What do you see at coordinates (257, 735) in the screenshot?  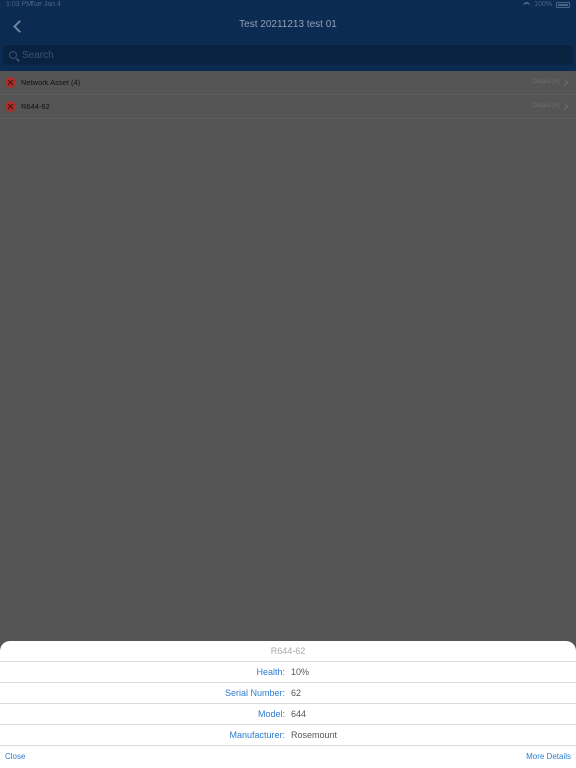 I see `detail-label: Manufacturer:` at bounding box center [257, 735].